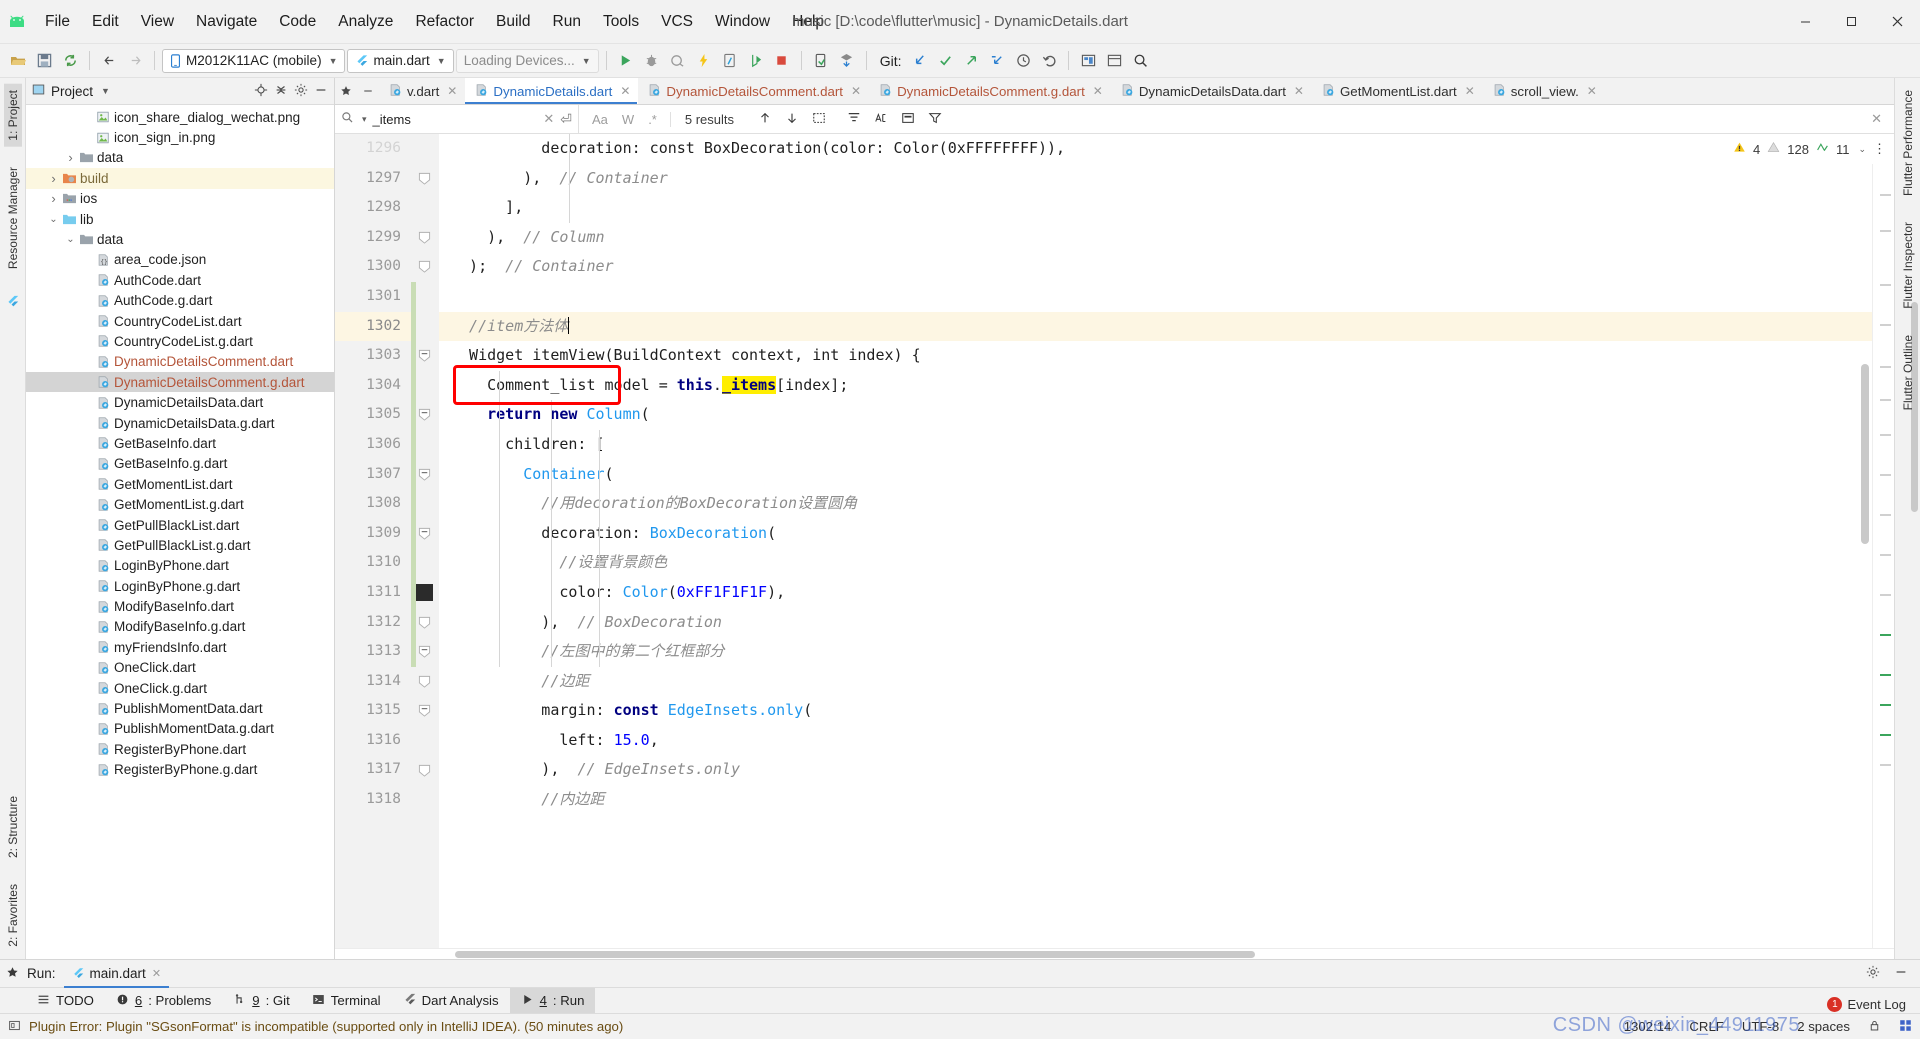  I want to click on tree-item: LoginByPhone.dart, so click(180, 566).